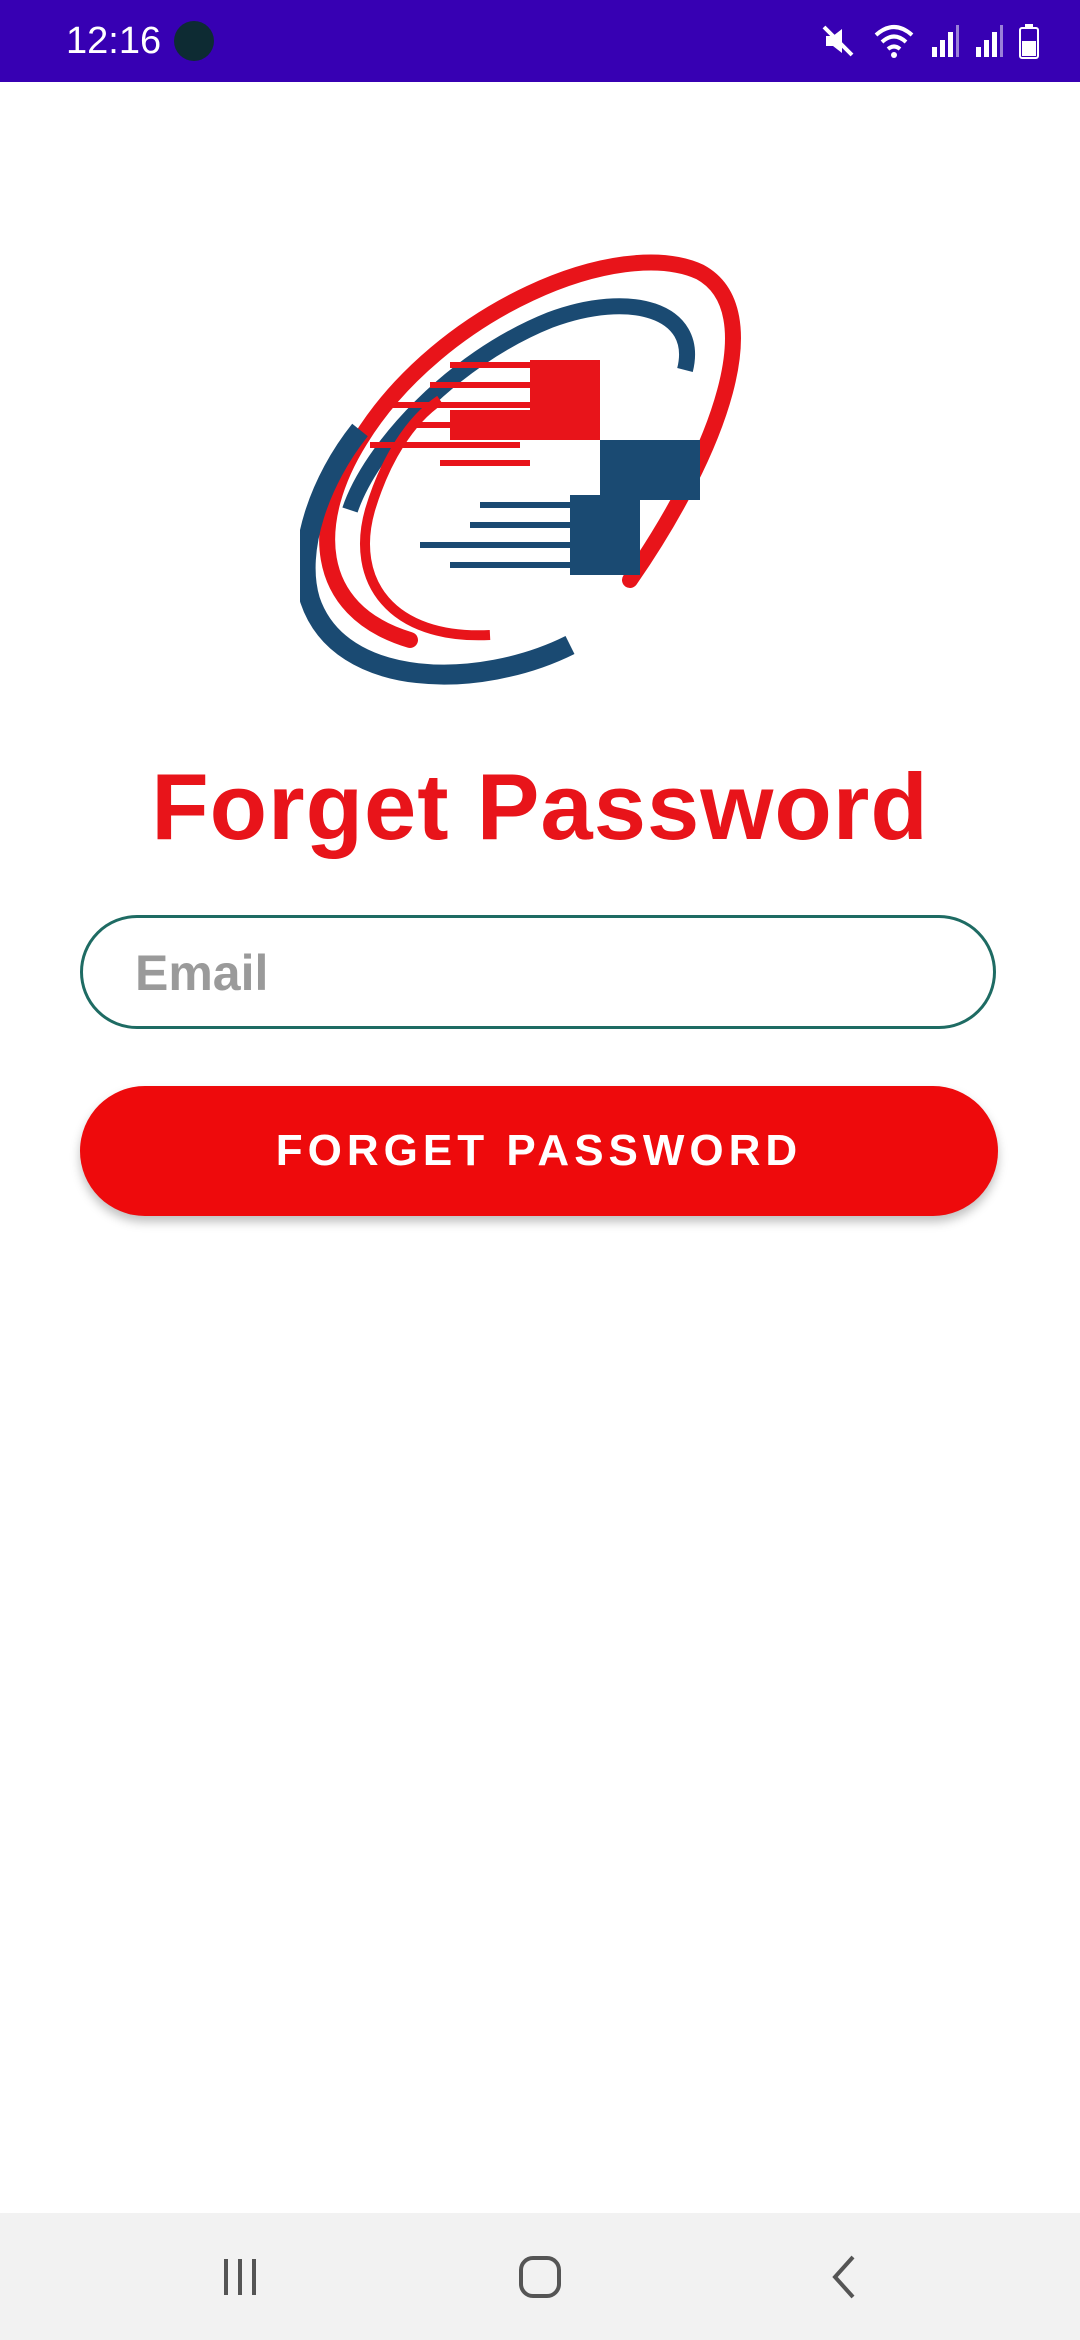 This screenshot has height=2340, width=1080. What do you see at coordinates (194, 41) in the screenshot?
I see `app-notification-icon` at bounding box center [194, 41].